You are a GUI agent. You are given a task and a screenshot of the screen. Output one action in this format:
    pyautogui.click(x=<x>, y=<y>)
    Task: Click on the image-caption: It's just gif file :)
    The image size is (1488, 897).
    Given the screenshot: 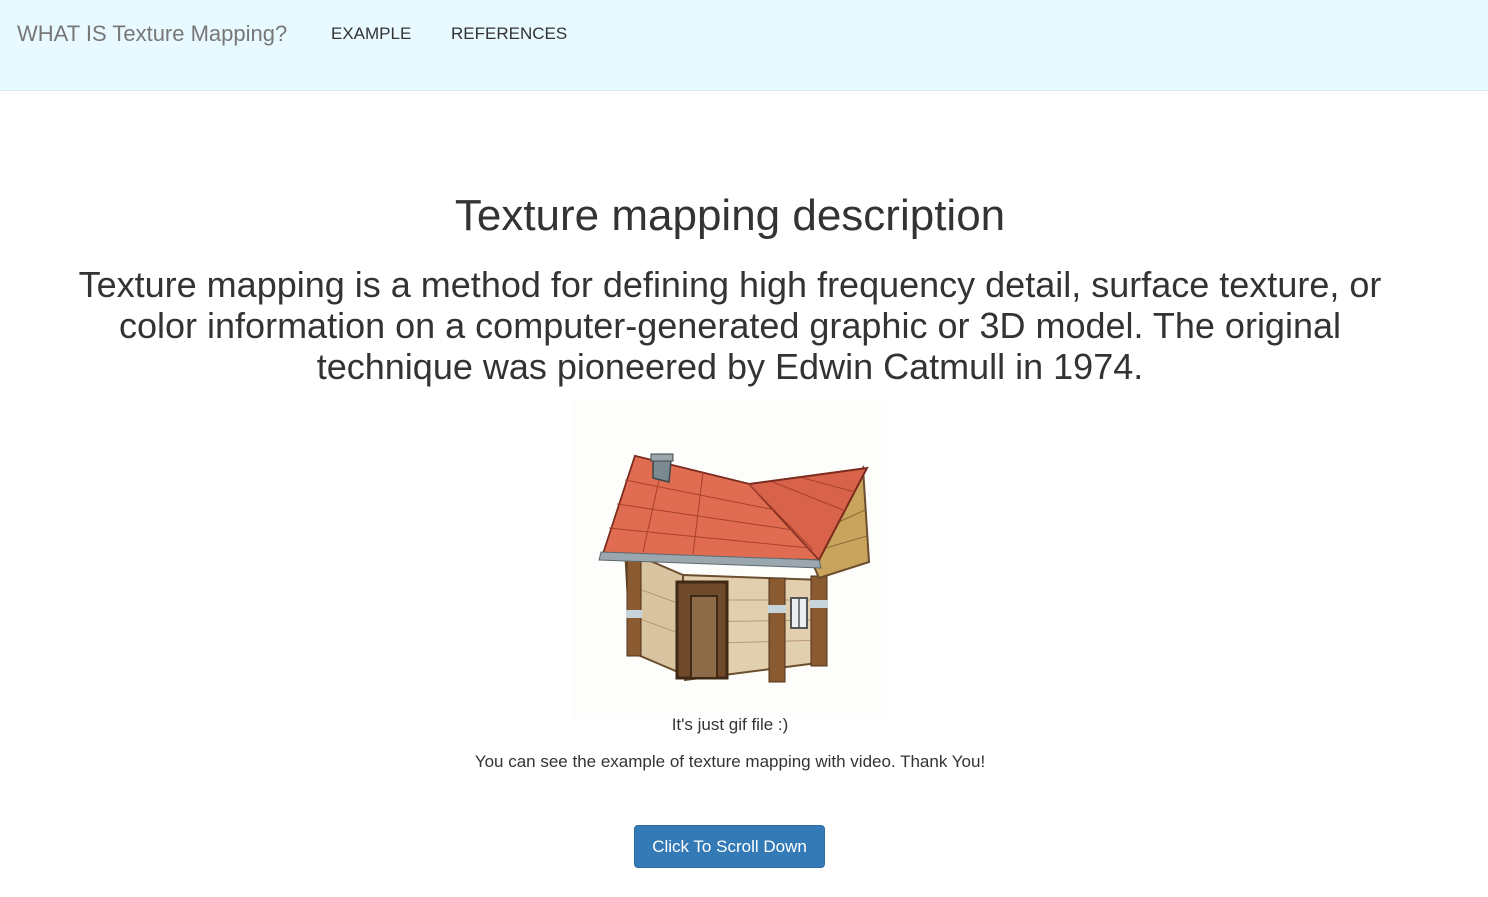 What is the action you would take?
    pyautogui.click(x=730, y=724)
    